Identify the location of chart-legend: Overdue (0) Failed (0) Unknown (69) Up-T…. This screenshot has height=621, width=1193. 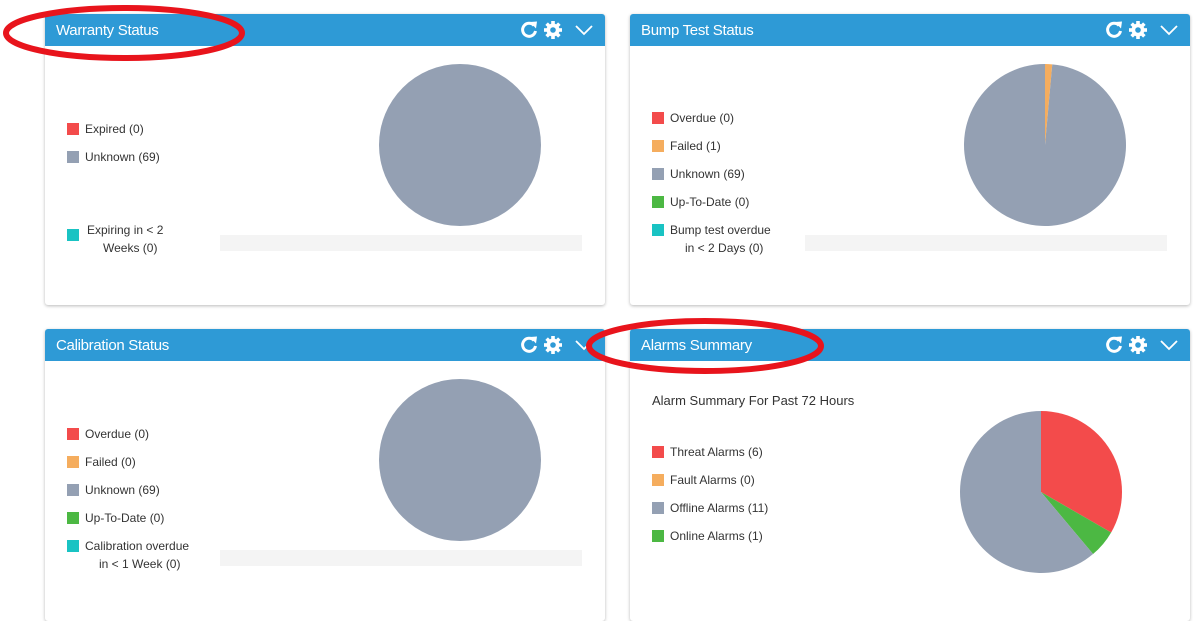
(128, 505).